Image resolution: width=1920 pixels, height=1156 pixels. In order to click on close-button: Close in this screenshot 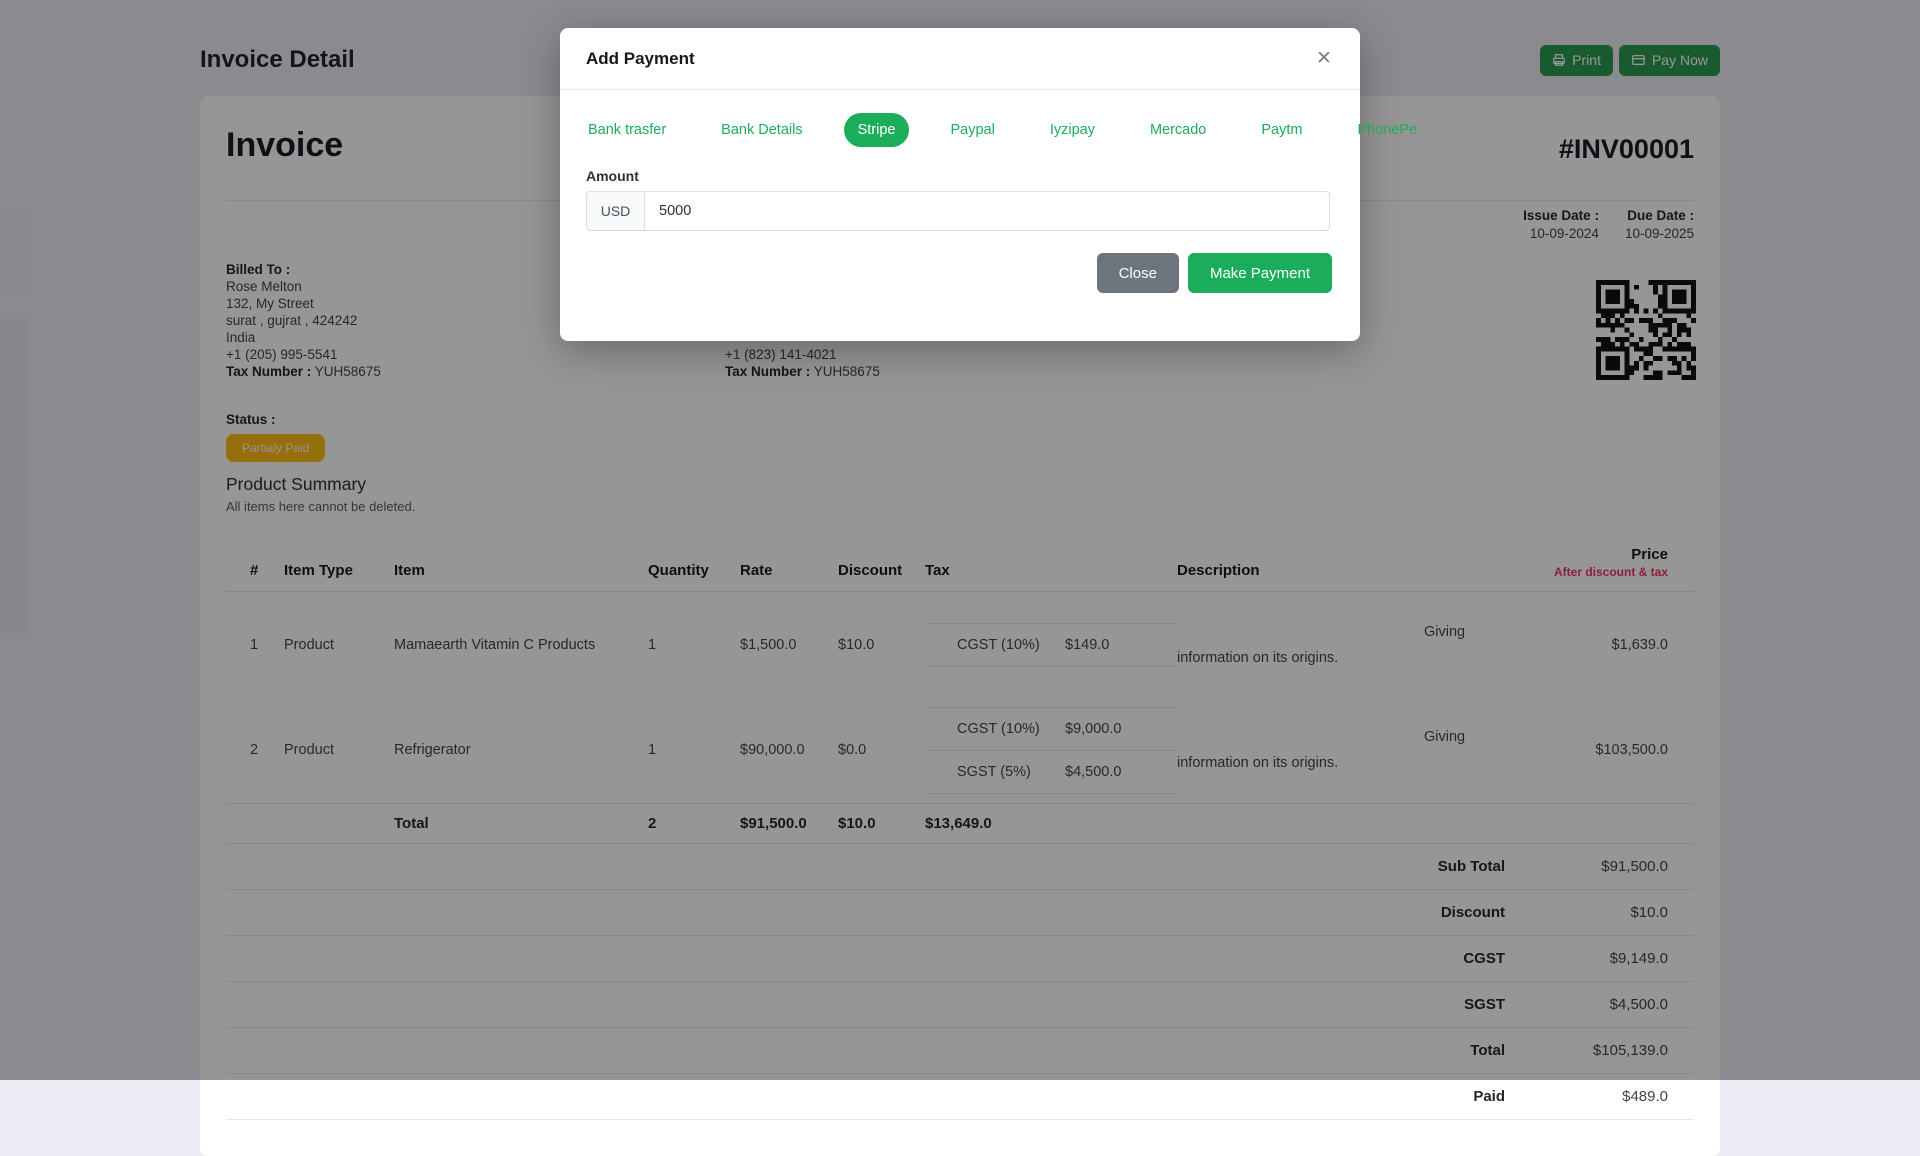, I will do `click(1138, 273)`.